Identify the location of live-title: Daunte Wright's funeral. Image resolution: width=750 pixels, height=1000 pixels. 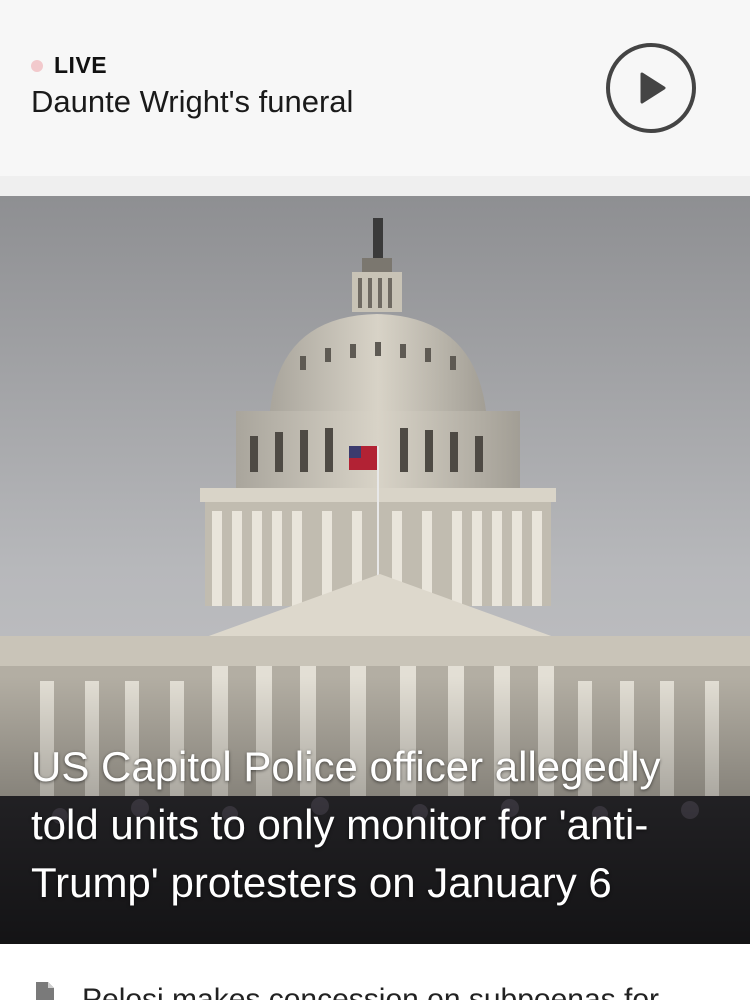
(192, 102).